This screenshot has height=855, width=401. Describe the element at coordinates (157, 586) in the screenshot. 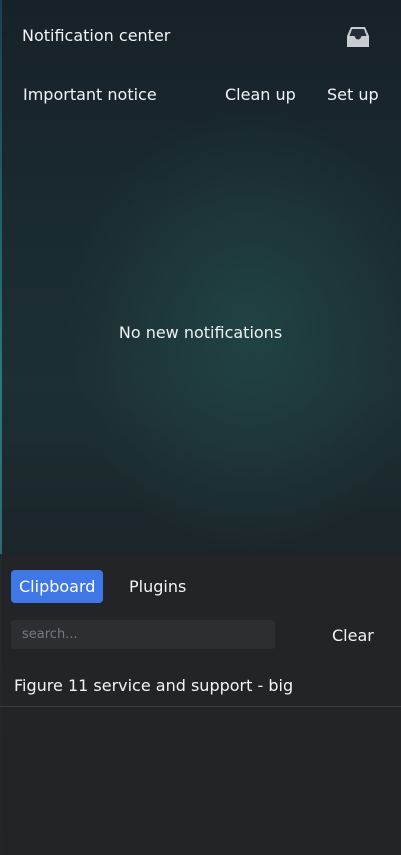

I see `tab-plugins: Plugins` at that location.